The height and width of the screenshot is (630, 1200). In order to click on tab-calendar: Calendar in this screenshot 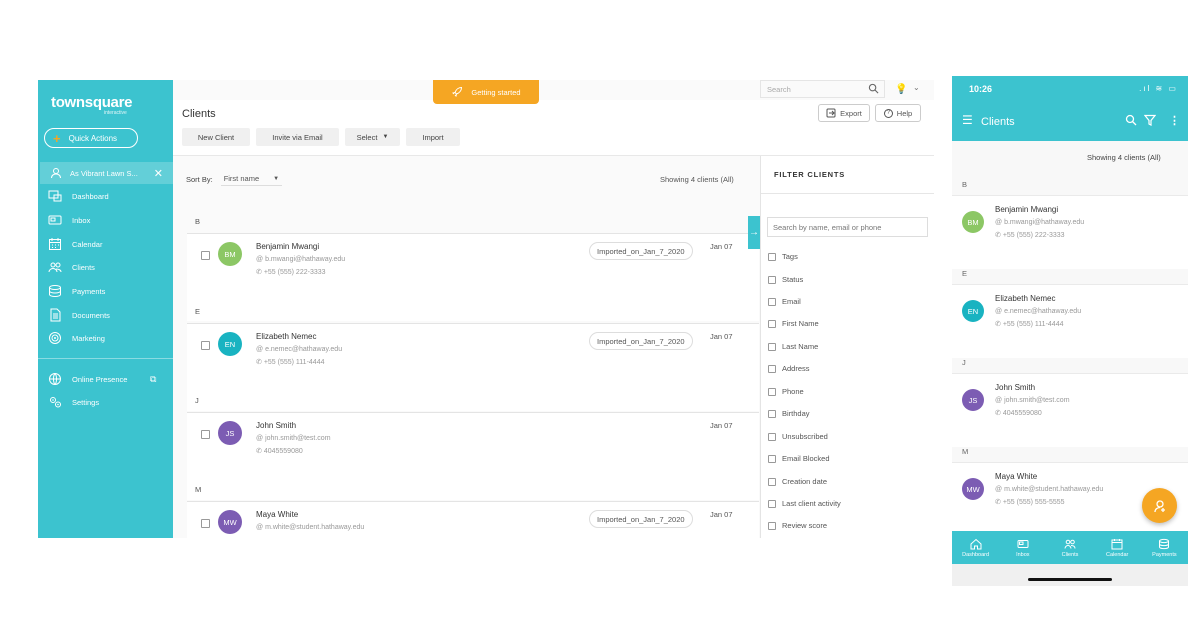, I will do `click(1117, 547)`.